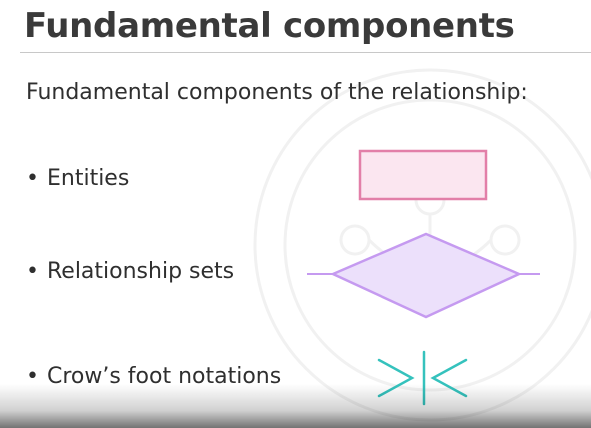 The height and width of the screenshot is (428, 591). I want to click on entity-rectangle-icon, so click(423, 175).